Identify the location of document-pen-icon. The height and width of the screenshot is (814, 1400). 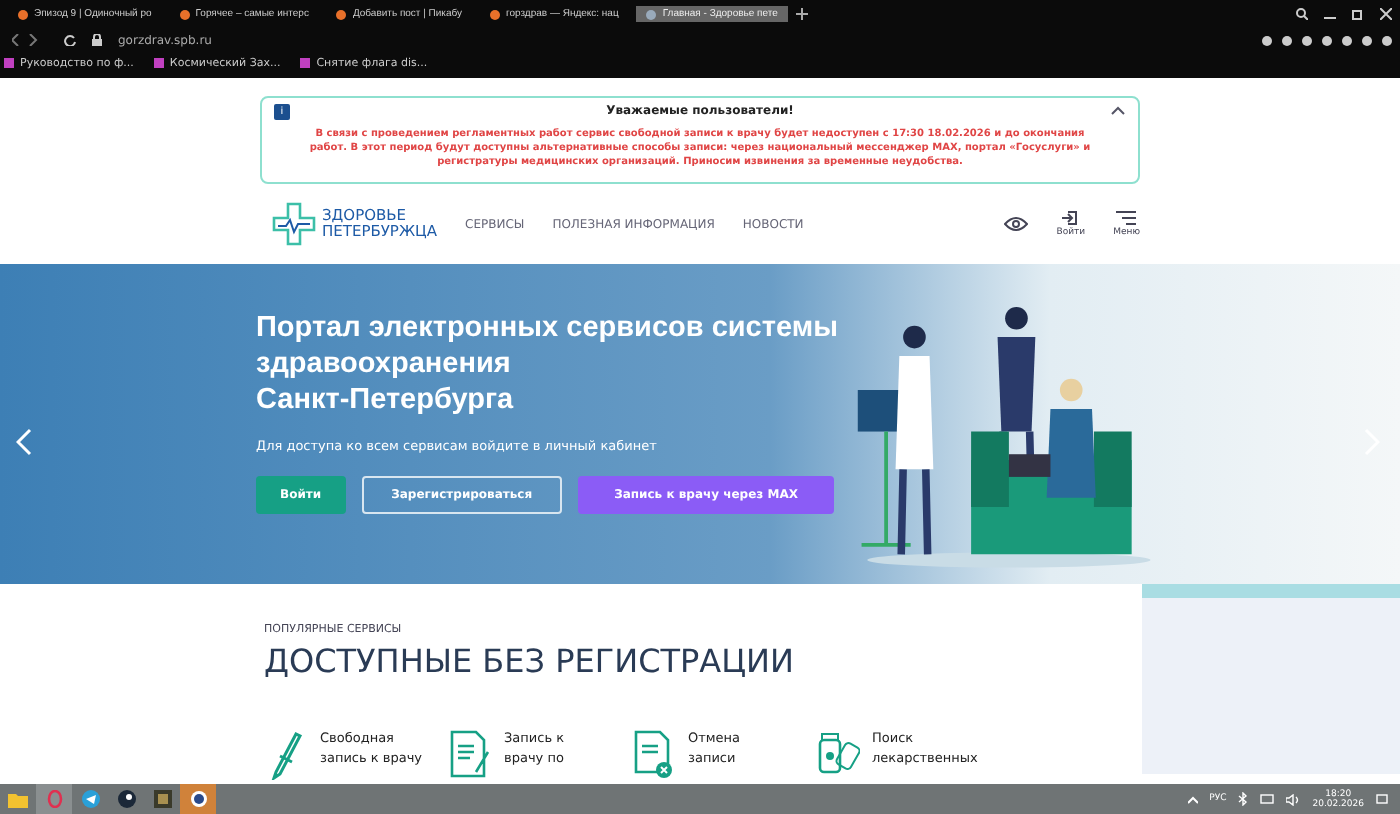
(470, 754).